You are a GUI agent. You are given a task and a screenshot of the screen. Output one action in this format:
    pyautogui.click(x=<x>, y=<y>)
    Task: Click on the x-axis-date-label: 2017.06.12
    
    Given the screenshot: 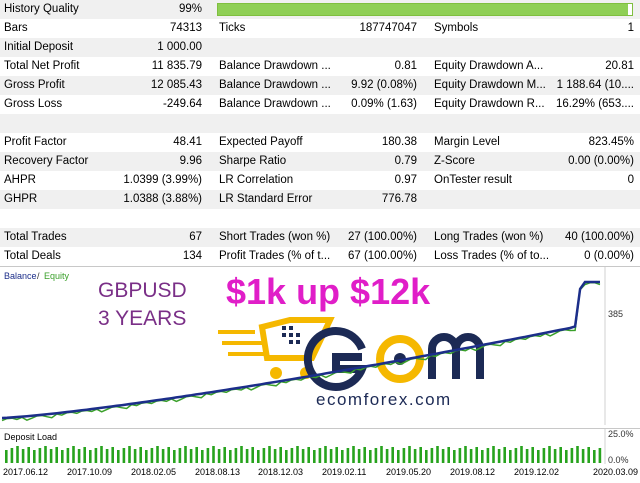 What is the action you would take?
    pyautogui.click(x=25, y=472)
    